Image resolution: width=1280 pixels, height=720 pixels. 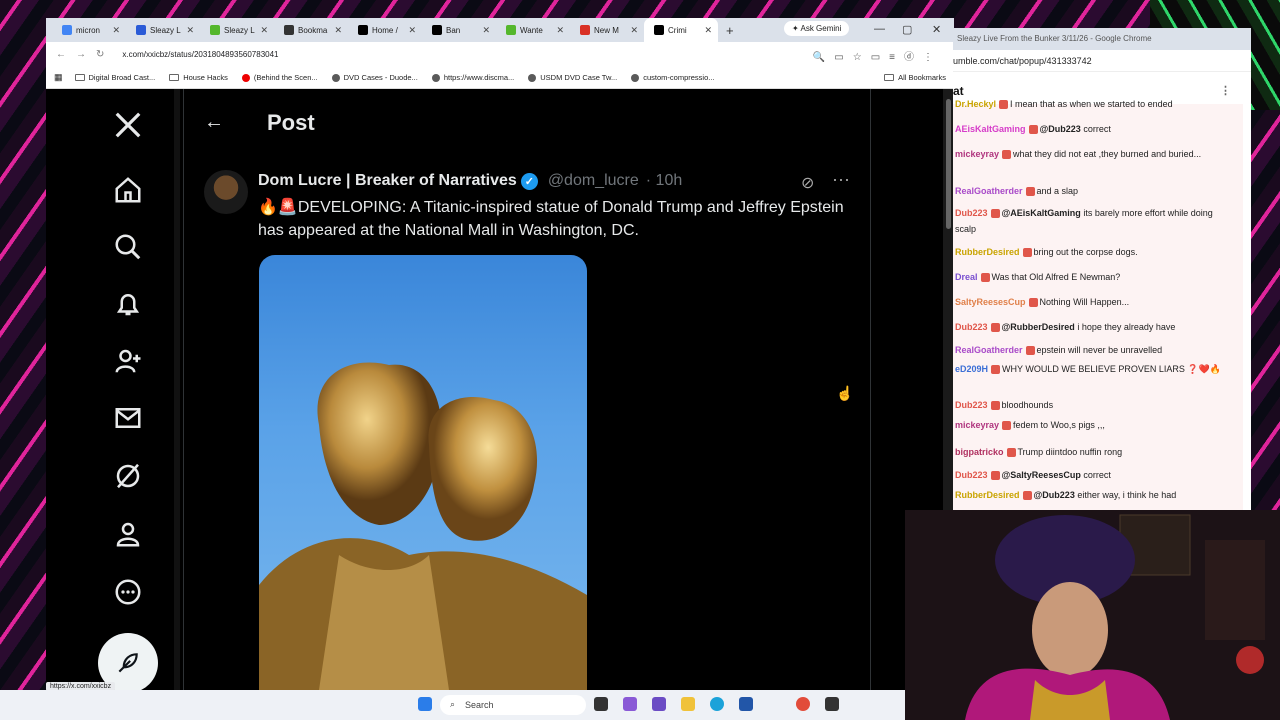 I want to click on author-name: Dom Lucre | Breaker of Narratives, so click(x=387, y=181).